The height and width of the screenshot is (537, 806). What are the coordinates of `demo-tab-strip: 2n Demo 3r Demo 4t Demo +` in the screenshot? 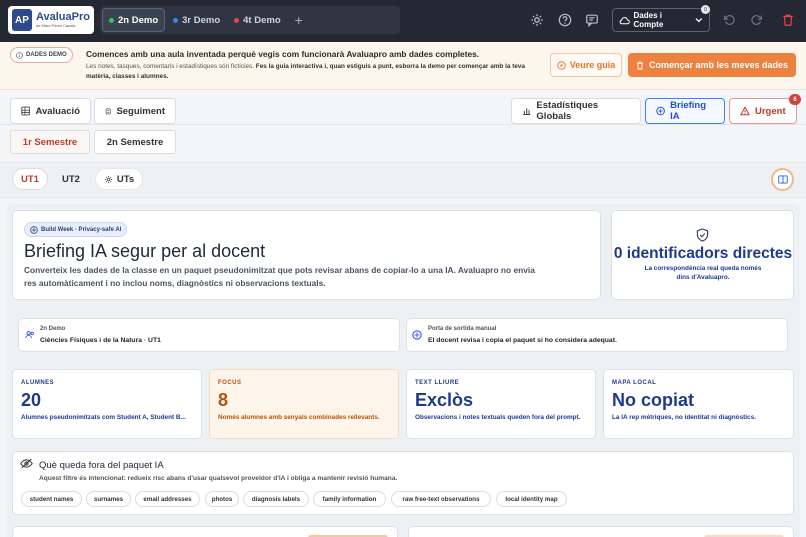 It's located at (250, 20).